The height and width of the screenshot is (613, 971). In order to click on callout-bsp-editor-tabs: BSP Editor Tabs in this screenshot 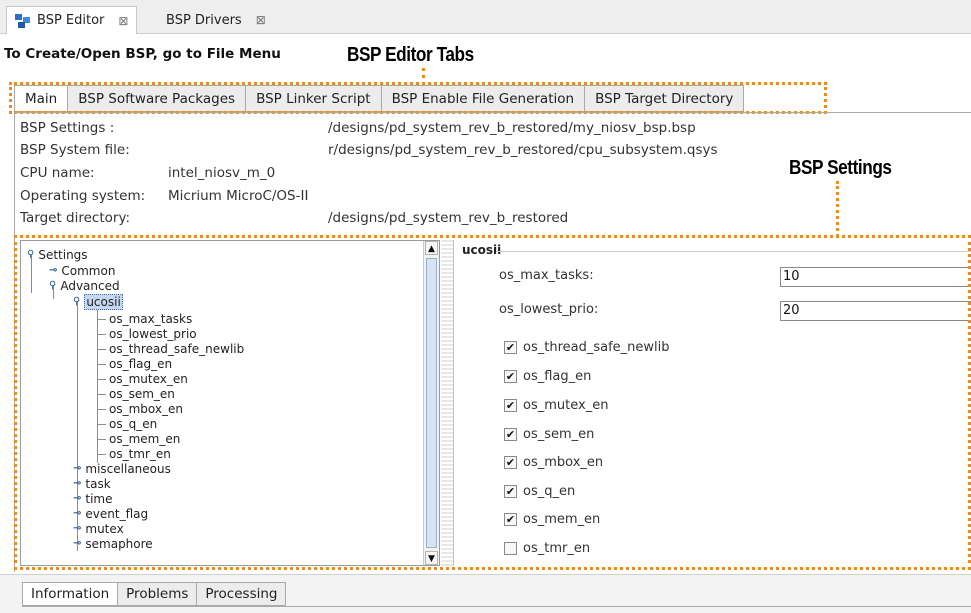, I will do `click(410, 55)`.